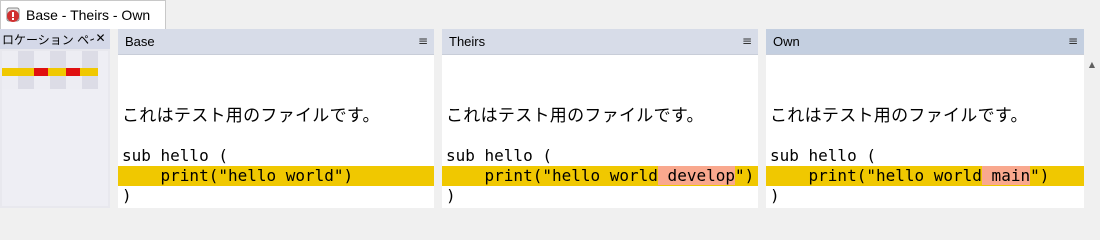  Describe the element at coordinates (48, 39) in the screenshot. I see `location-pane-title: ロケーション ペイン` at that location.